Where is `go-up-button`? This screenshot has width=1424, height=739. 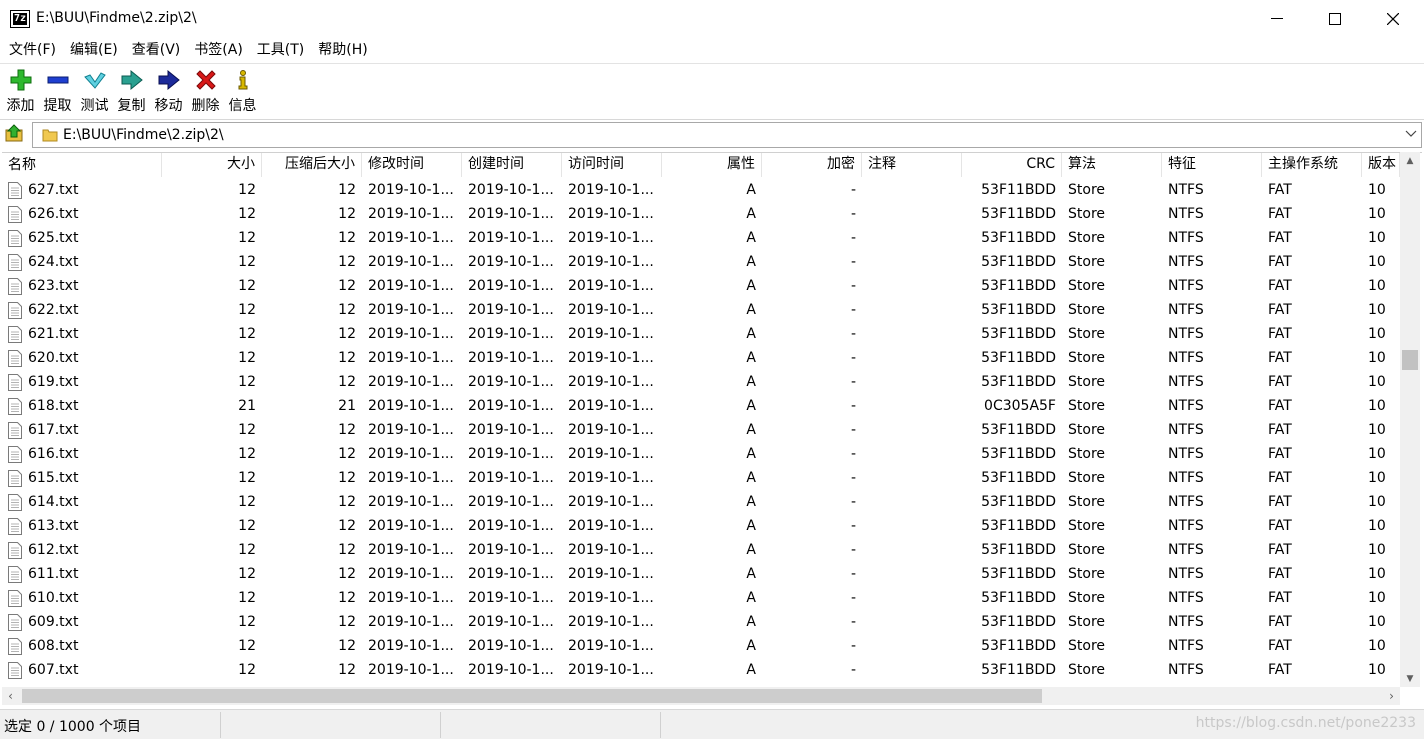
go-up-button is located at coordinates (14, 135).